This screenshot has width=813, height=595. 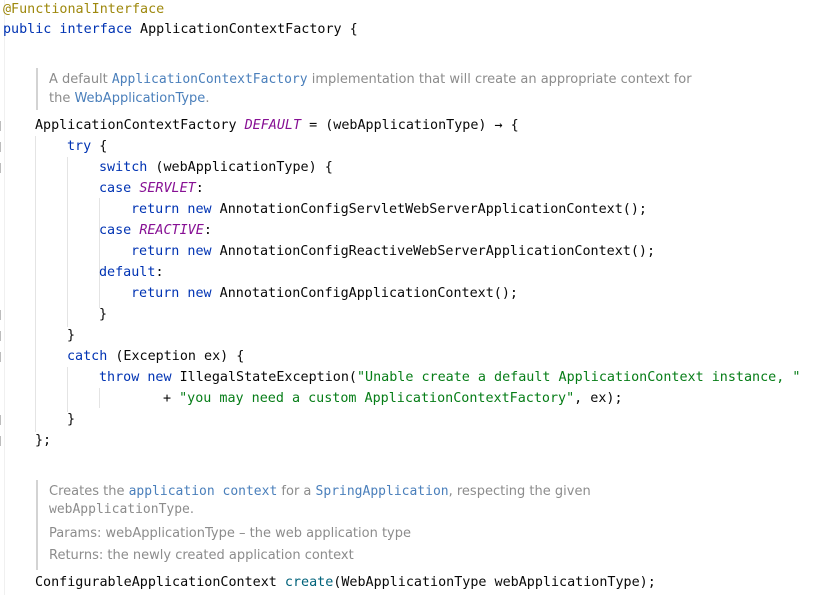 I want to click on switch-expr: (webApplicationType) {, so click(x=240, y=167).